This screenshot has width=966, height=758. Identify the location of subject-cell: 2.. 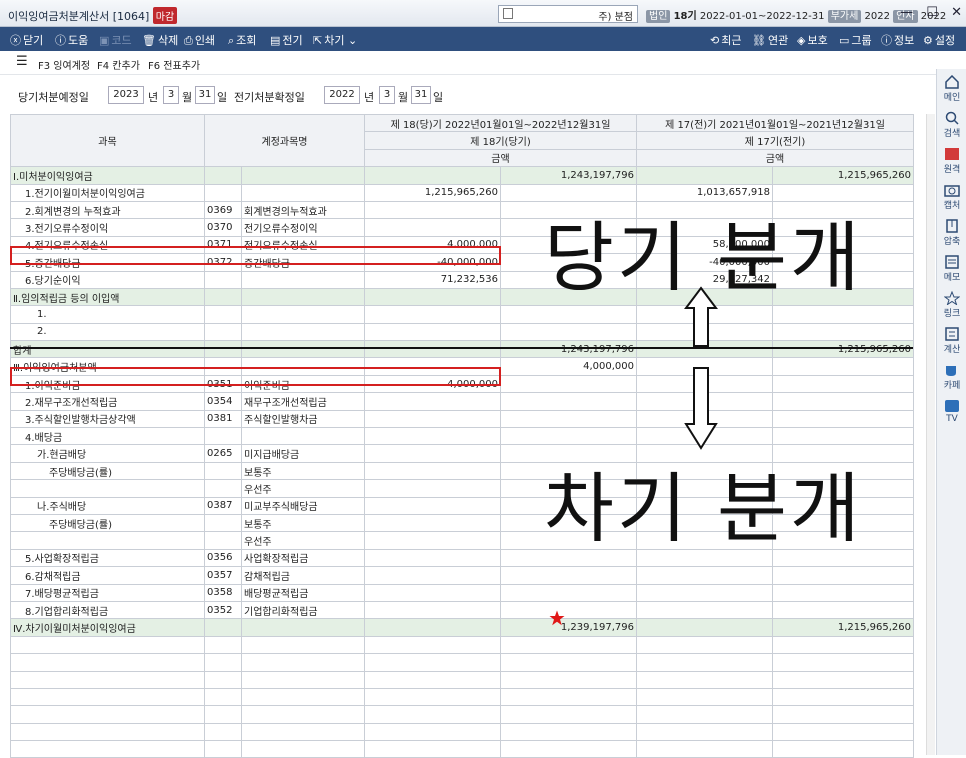
(107, 332).